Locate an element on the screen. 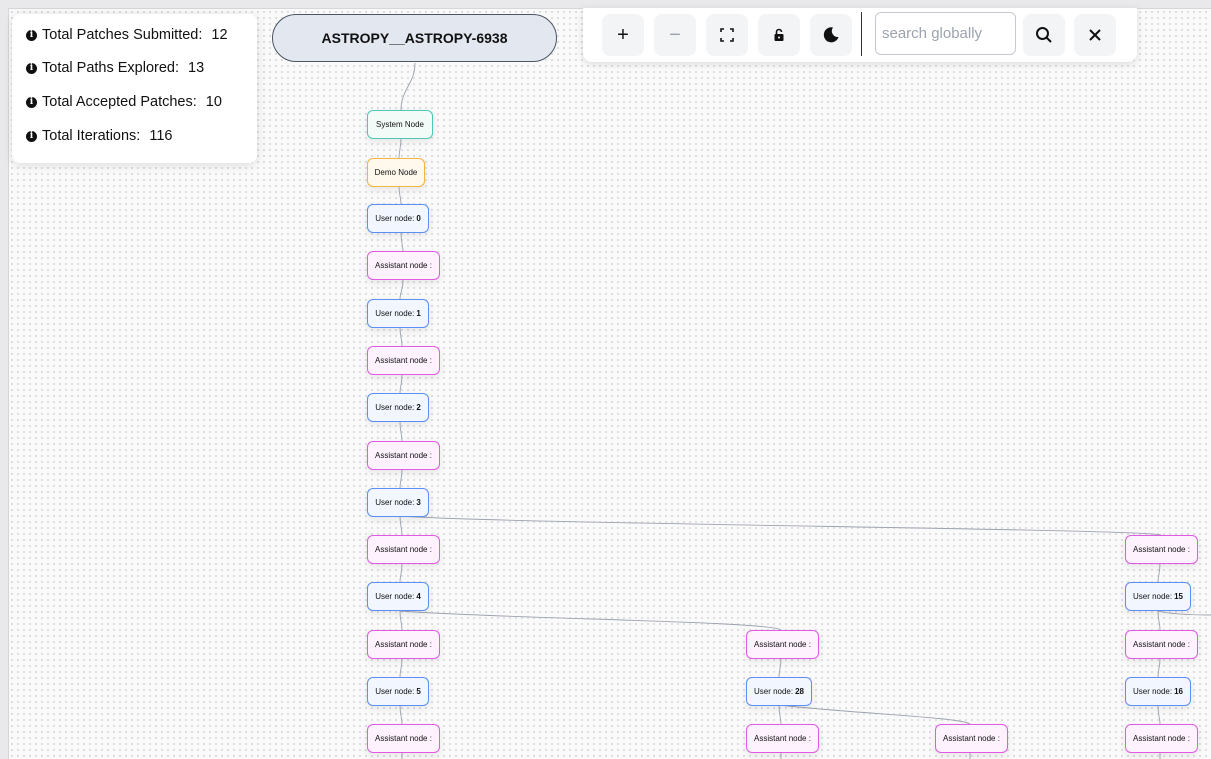 The width and height of the screenshot is (1211, 759). search-button is located at coordinates (1044, 35).